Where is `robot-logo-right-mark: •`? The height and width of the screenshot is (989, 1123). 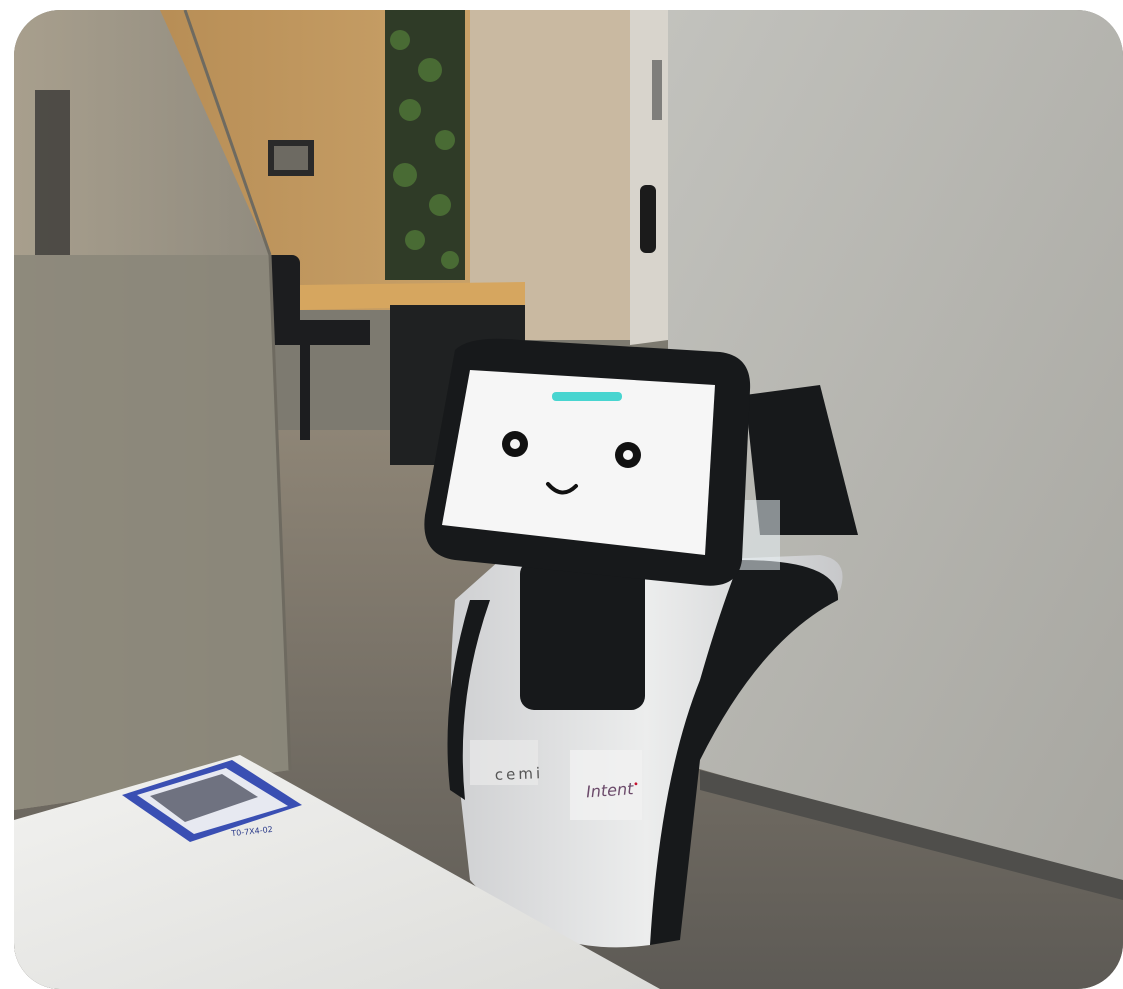
robot-logo-right-mark: • is located at coordinates (636, 785).